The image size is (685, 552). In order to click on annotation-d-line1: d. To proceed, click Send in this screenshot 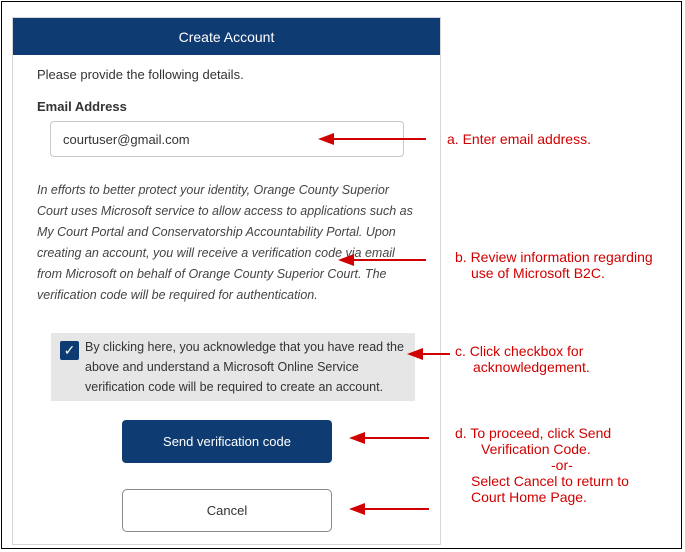, I will do `click(533, 433)`.